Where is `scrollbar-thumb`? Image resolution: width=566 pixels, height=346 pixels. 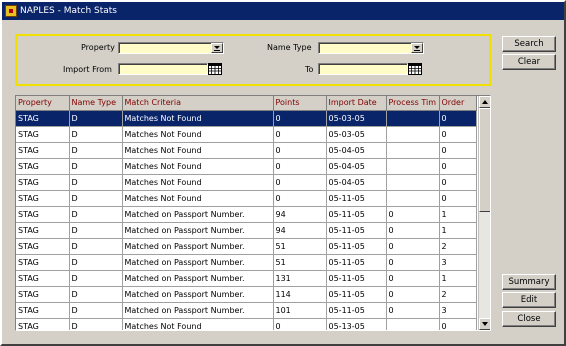
scrollbar-thumb is located at coordinates (484, 160).